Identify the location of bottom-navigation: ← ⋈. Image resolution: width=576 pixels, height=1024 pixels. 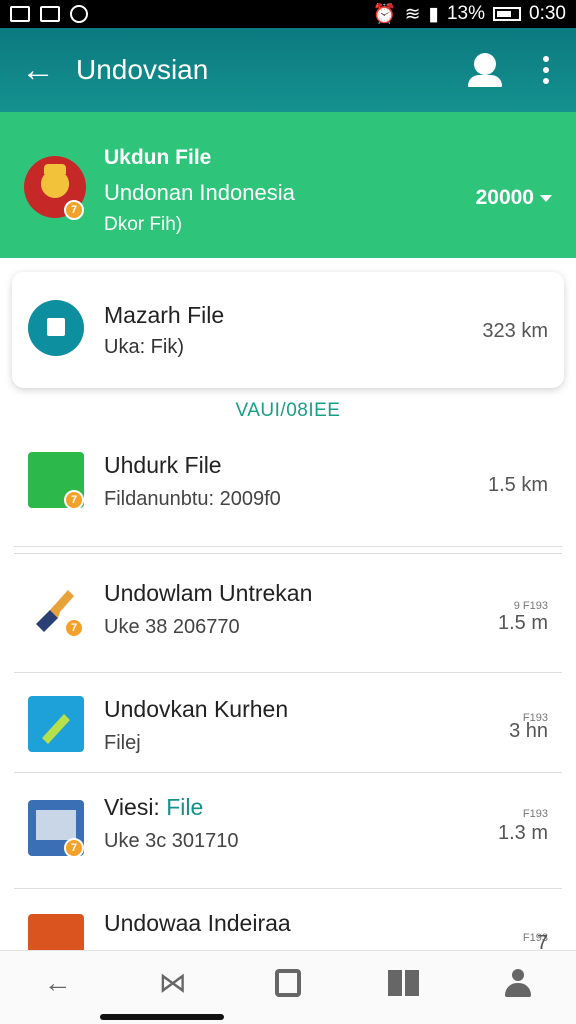
(288, 987).